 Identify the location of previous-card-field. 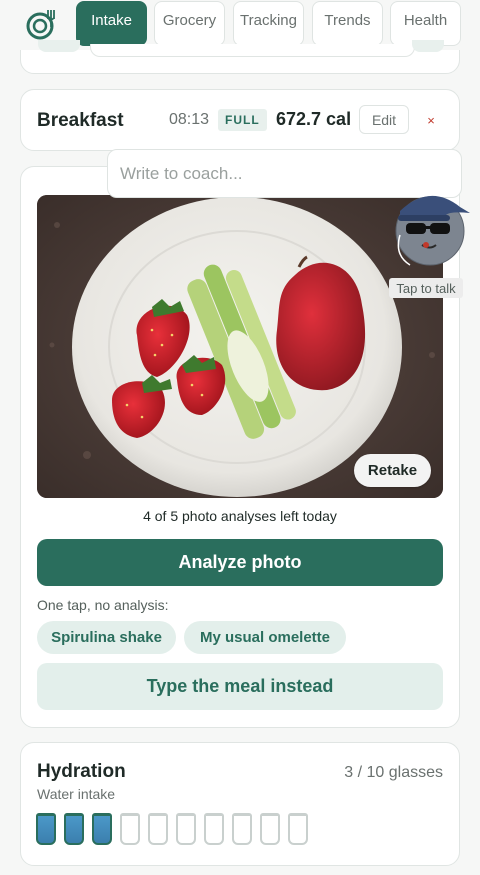
(252, 50).